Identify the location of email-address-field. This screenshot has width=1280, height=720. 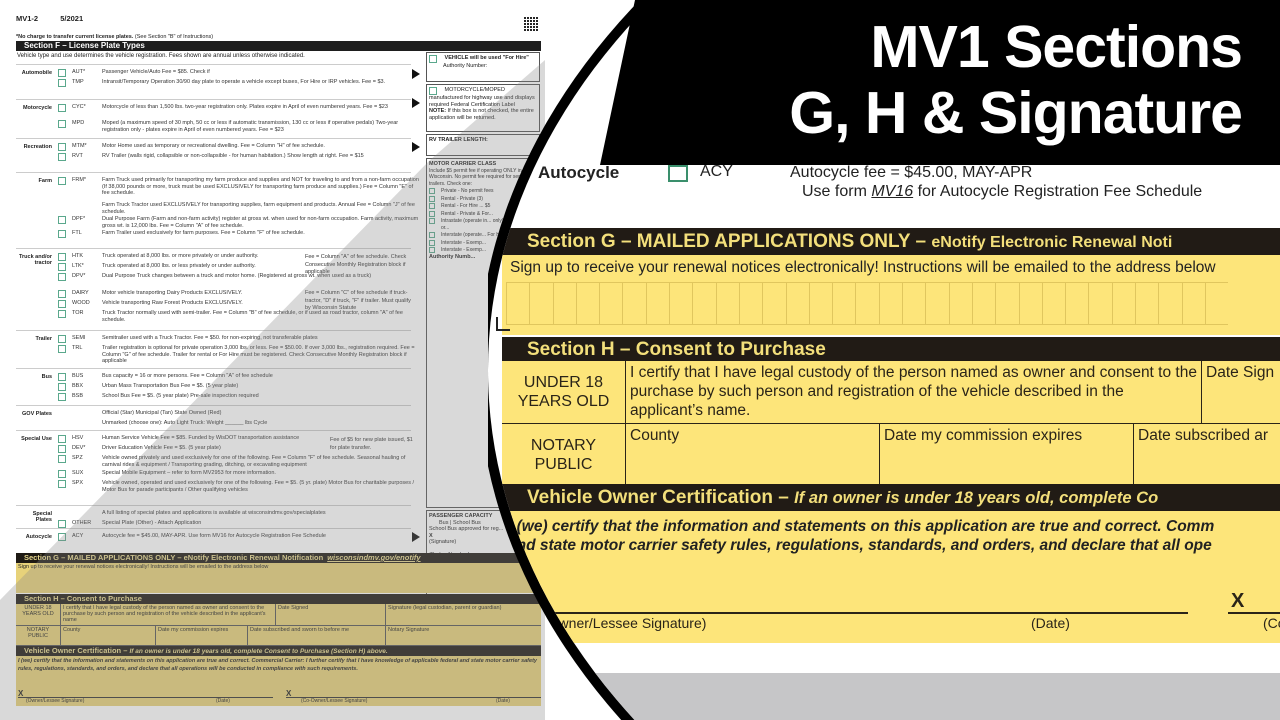
(867, 303).